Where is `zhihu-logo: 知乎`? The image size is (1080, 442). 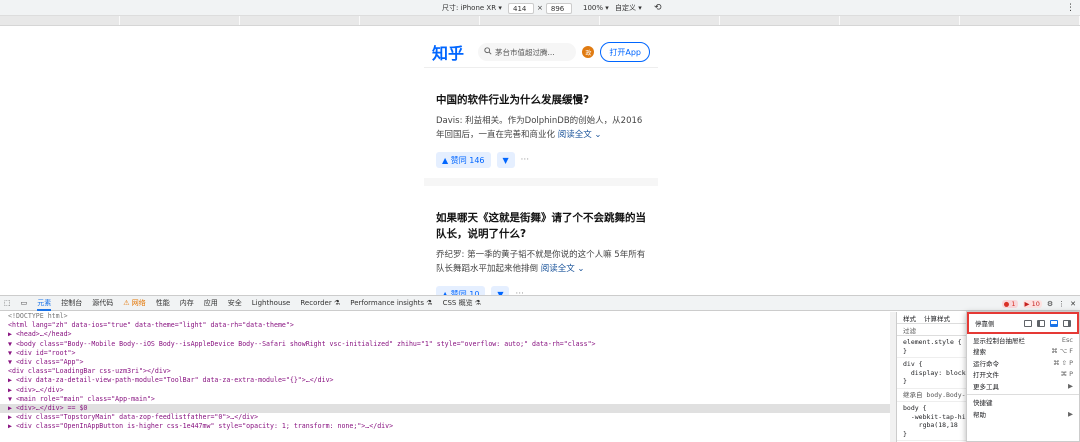
zhihu-logo: 知乎 is located at coordinates (452, 52).